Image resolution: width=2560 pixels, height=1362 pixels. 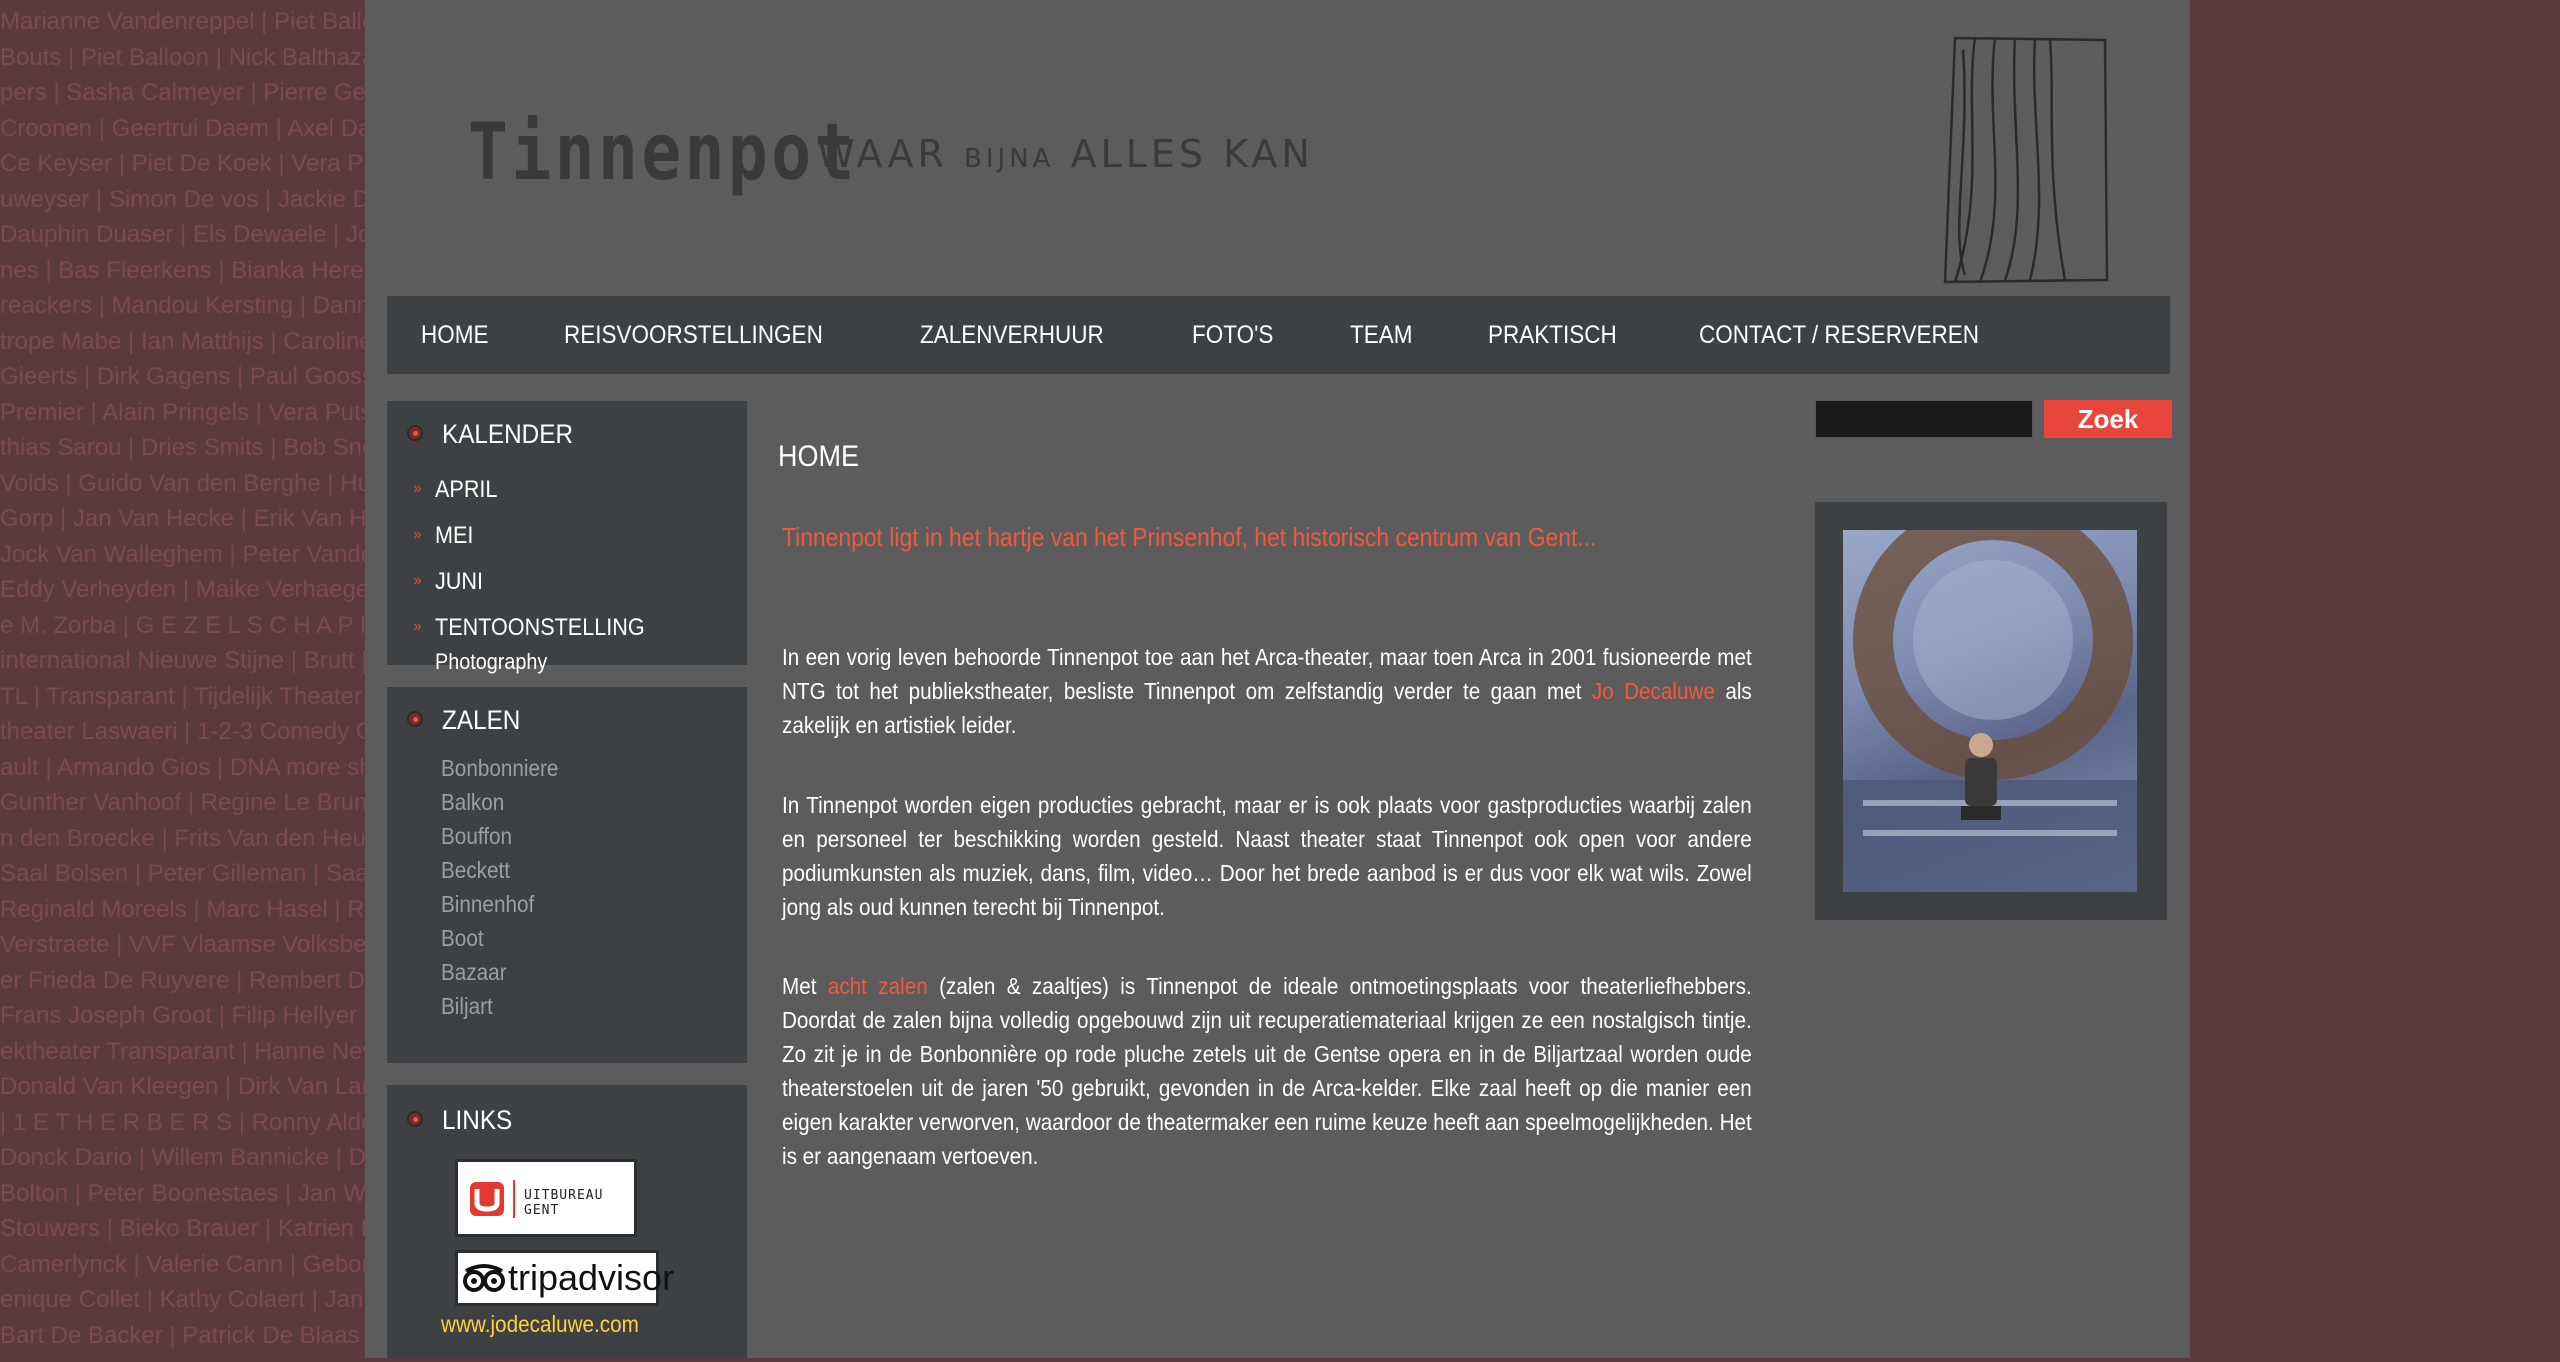 I want to click on curtain-sketch-icon, so click(x=2026, y=160).